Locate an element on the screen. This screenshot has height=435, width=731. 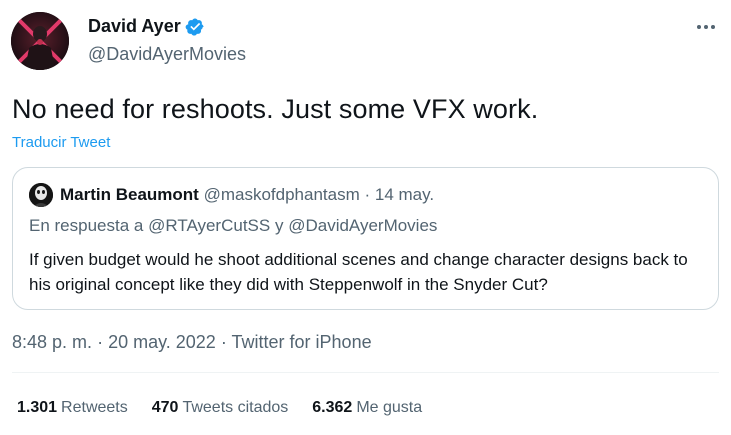
author-avatar is located at coordinates (40, 41).